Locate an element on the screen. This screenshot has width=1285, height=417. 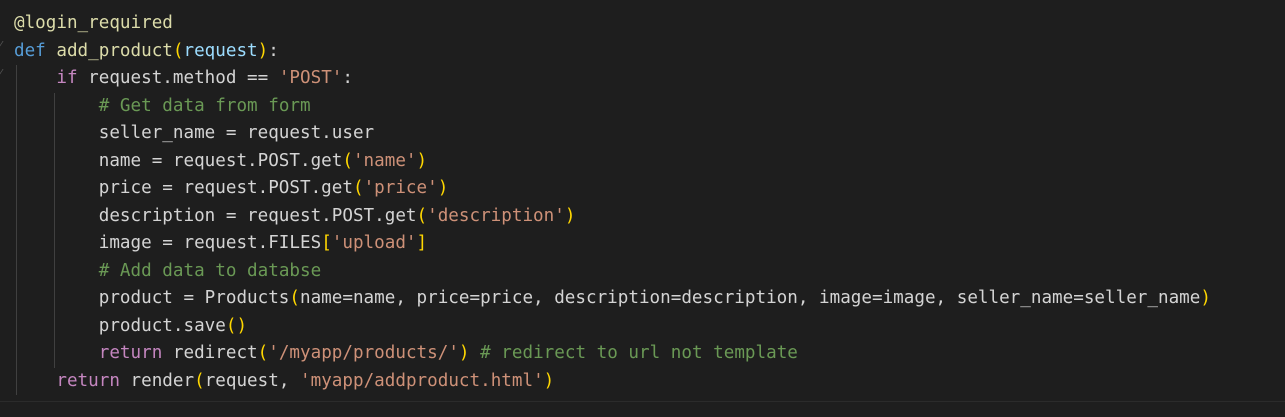
code-token: def is located at coordinates (30, 50).